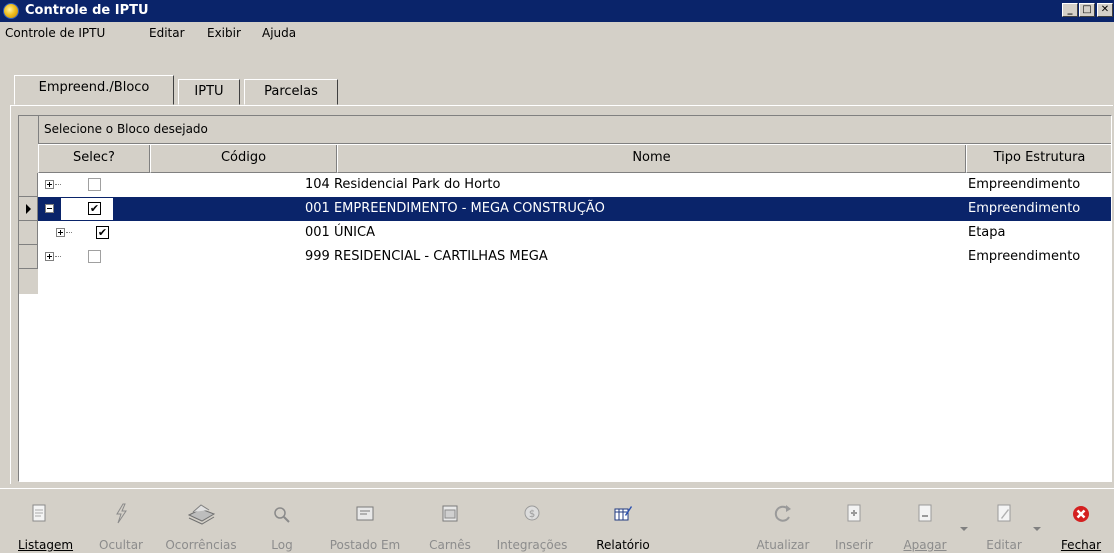 This screenshot has width=1114, height=553. Describe the element at coordinates (224, 33) in the screenshot. I see `menu-exibir: Exibir` at that location.